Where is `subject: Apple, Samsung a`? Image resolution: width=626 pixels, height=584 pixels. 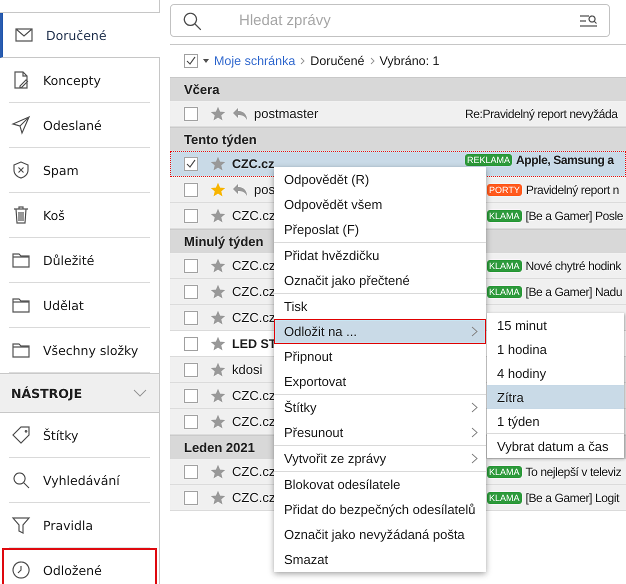
subject: Apple, Samsung a is located at coordinates (565, 160).